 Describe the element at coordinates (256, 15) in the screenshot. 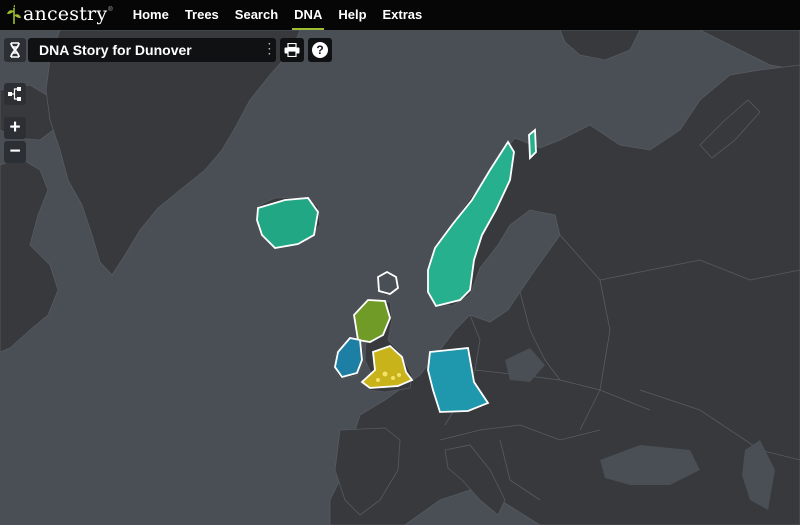

I see `nav-item-search: Search` at that location.